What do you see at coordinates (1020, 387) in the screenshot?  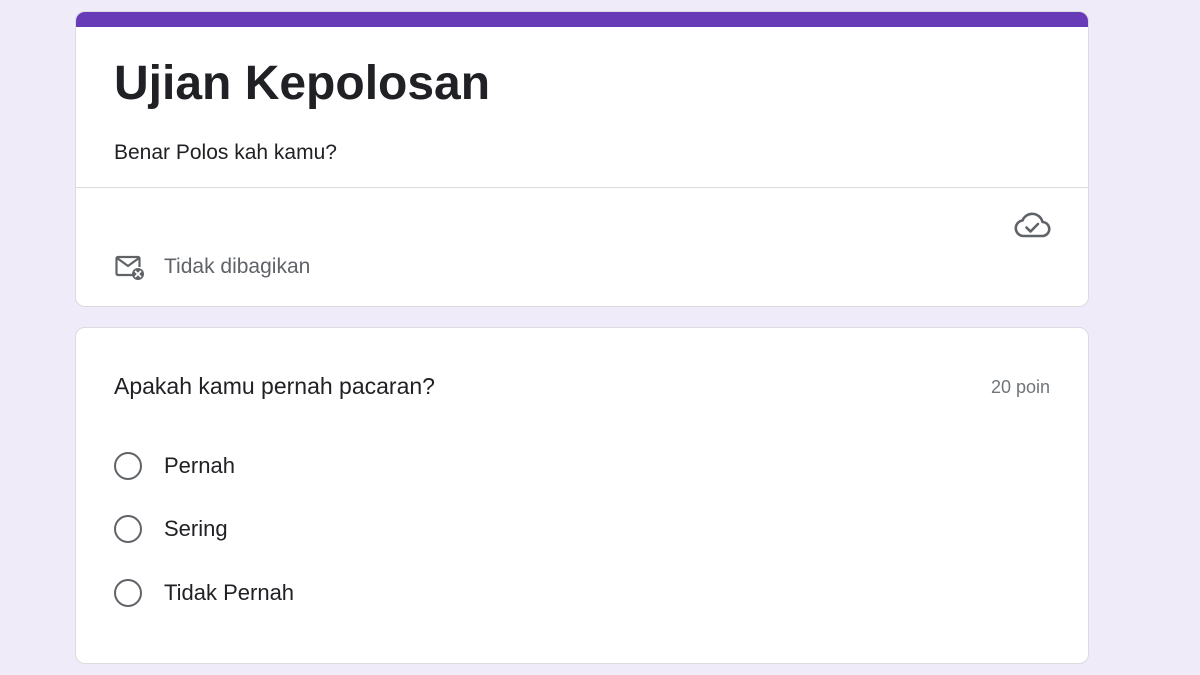 I see `question-points: 20 poin` at bounding box center [1020, 387].